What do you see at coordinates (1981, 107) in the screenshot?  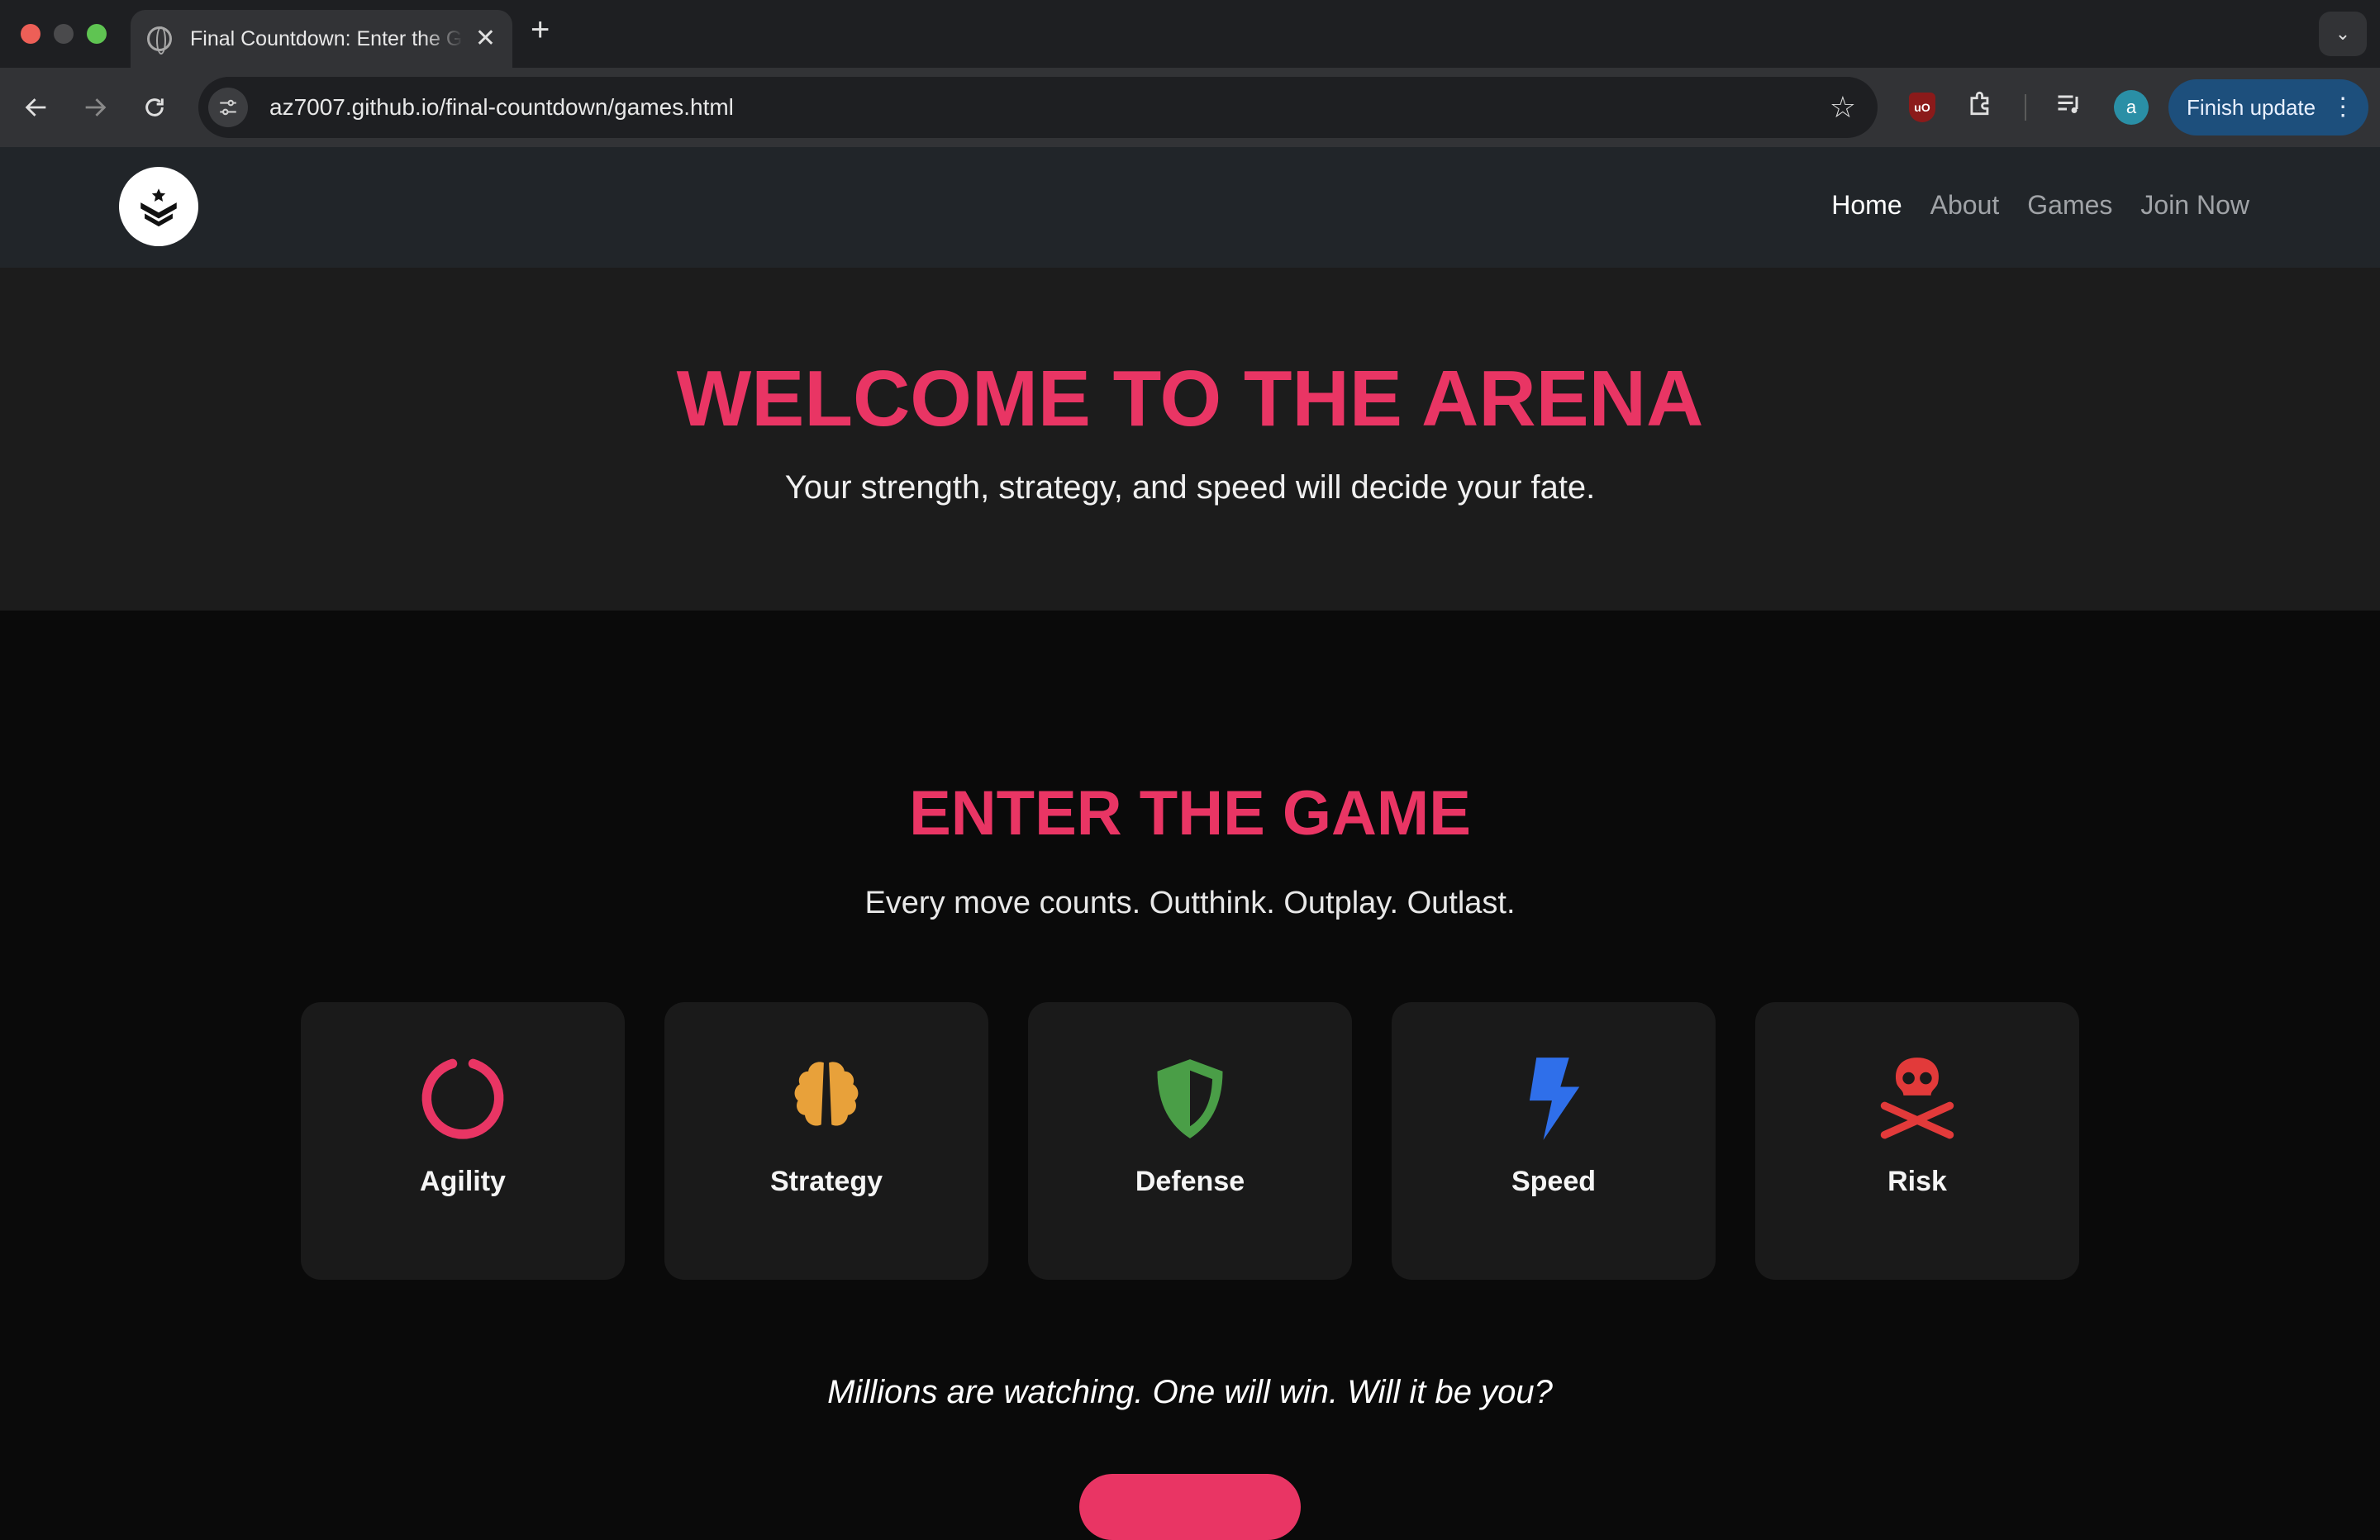 I see `extensions-puzzle-icon` at bounding box center [1981, 107].